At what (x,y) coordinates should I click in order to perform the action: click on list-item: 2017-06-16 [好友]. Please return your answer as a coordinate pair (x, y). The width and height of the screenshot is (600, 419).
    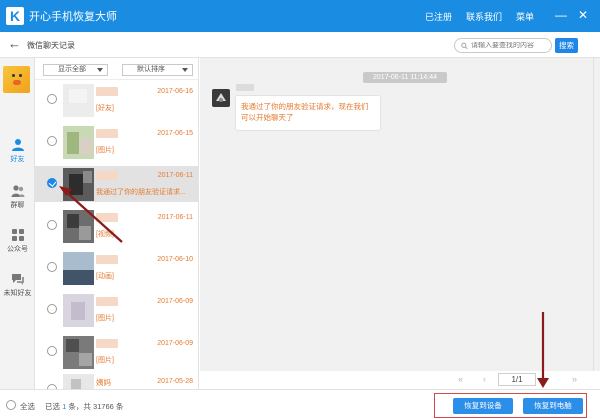
    Looking at the image, I should click on (116, 100).